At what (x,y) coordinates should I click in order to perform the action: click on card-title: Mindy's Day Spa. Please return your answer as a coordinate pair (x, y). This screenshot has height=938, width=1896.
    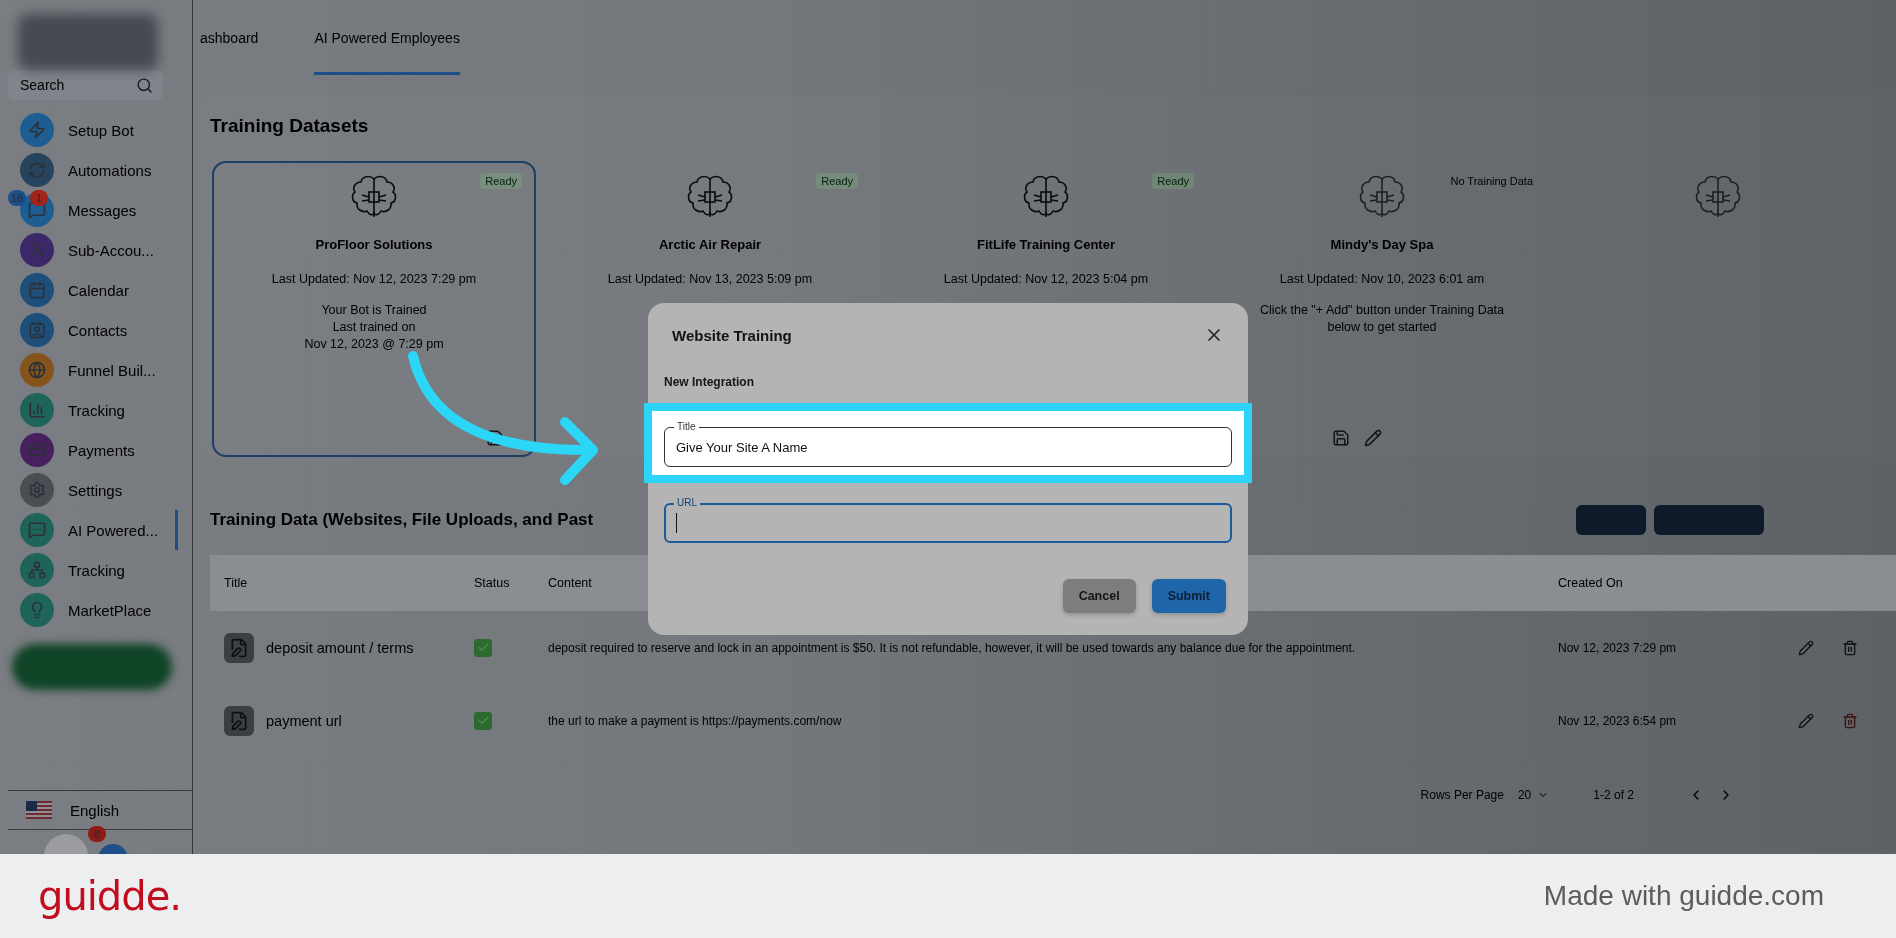
    Looking at the image, I should click on (1382, 244).